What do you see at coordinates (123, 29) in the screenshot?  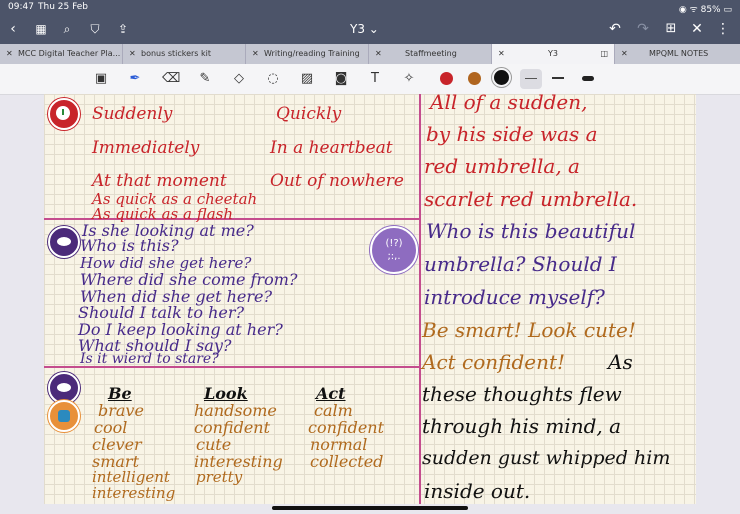 I see `share-icon: ⇪` at bounding box center [123, 29].